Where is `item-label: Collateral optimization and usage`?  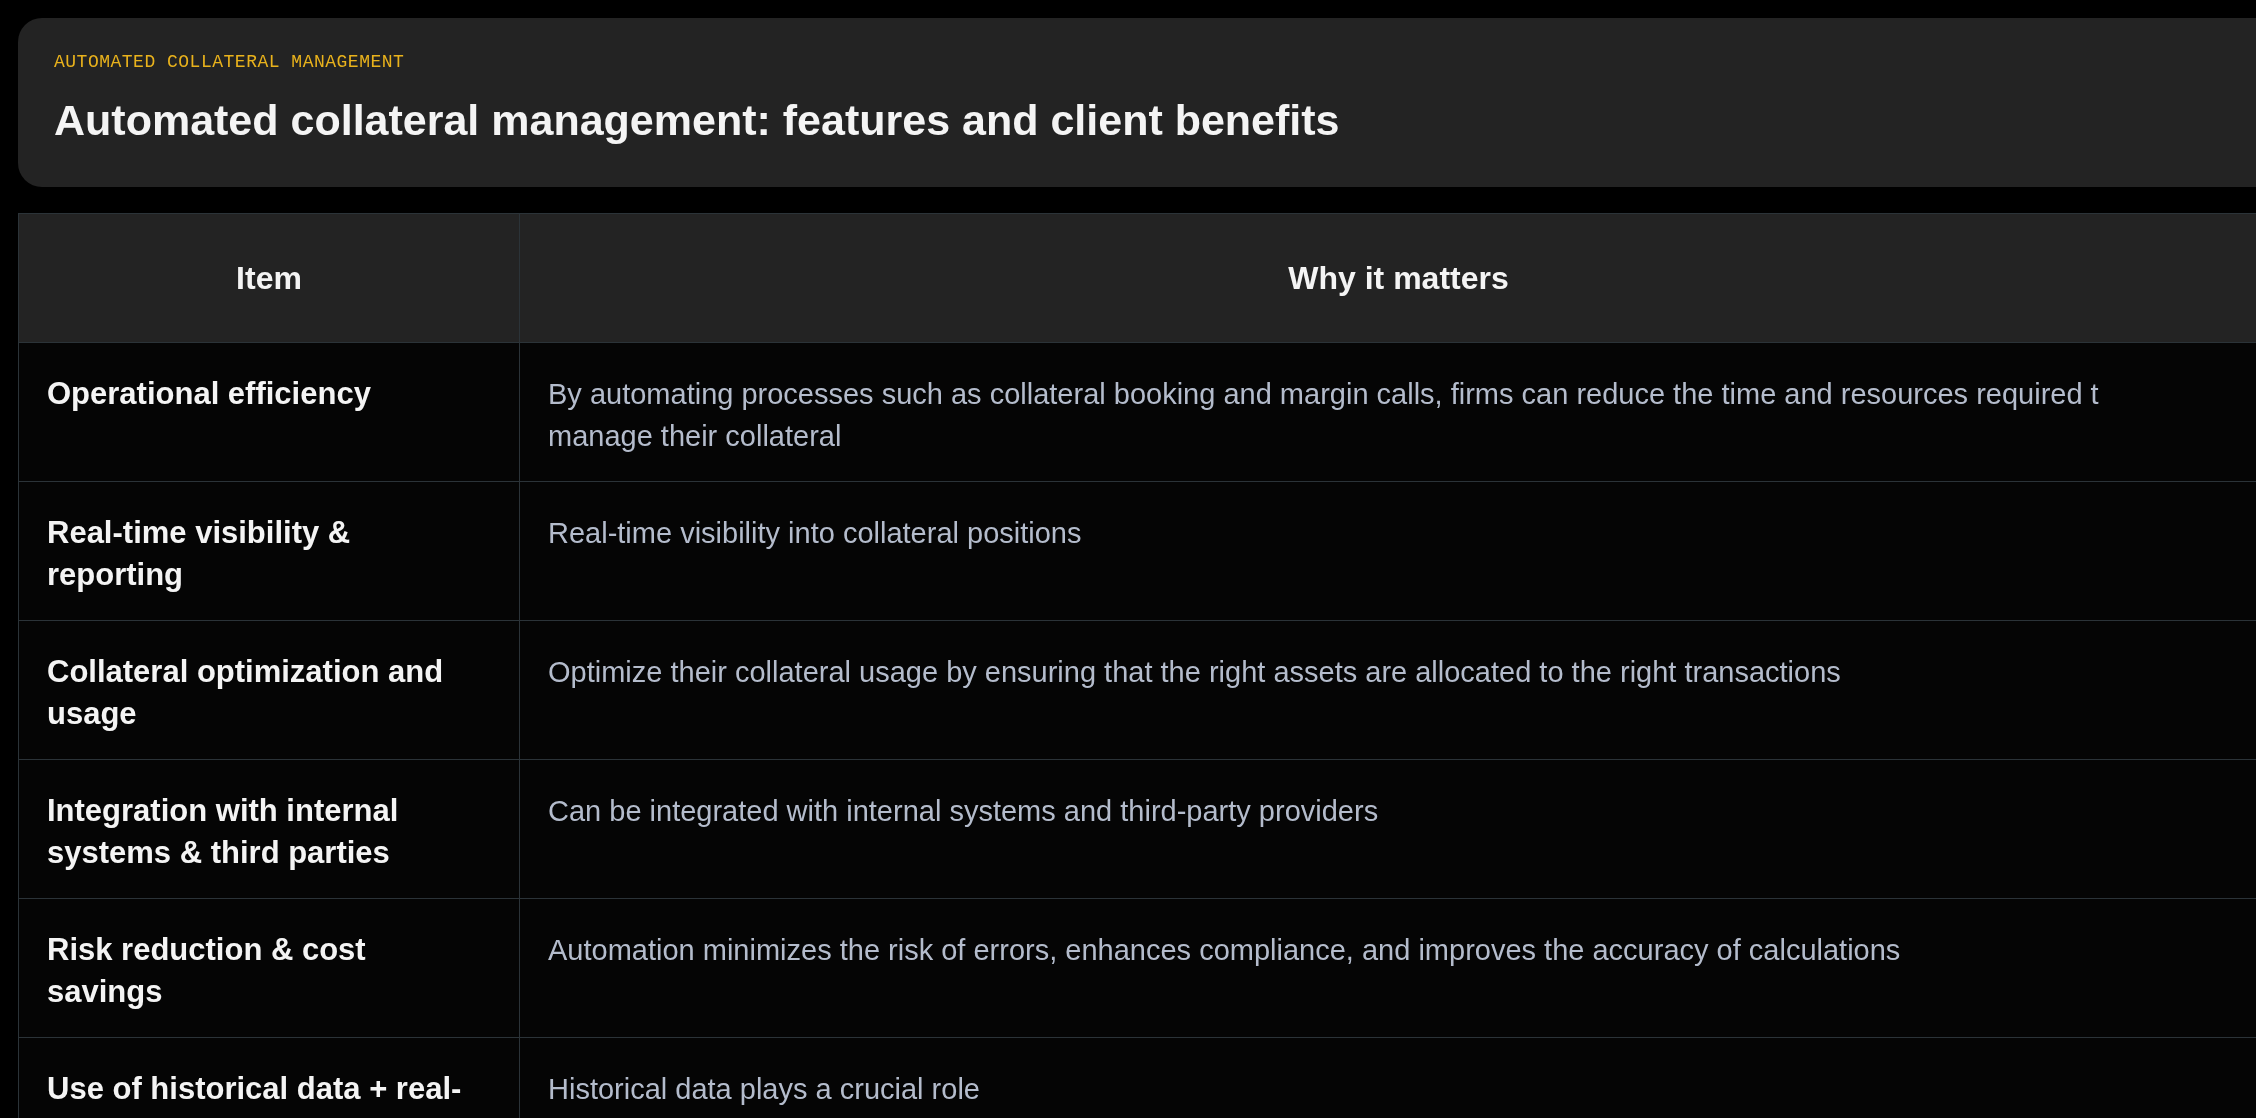
item-label: Collateral optimization and usage is located at coordinates (246, 693).